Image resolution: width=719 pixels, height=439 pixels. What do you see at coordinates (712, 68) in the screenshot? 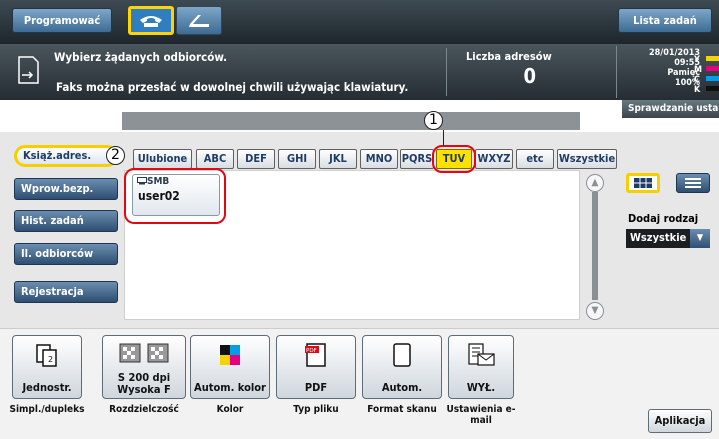
I see `toner-magenta` at bounding box center [712, 68].